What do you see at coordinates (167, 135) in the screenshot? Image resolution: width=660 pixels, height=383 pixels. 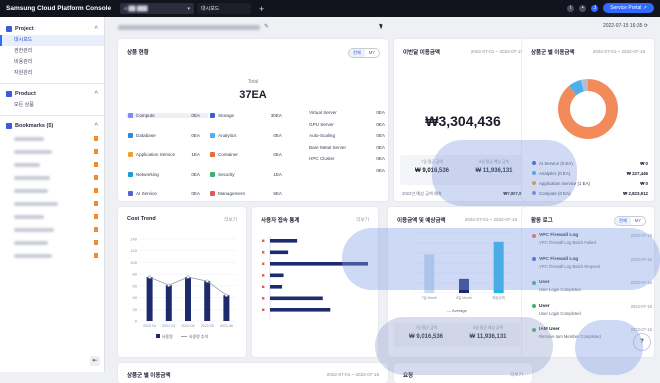 I see `resource-item: Database 0EA` at bounding box center [167, 135].